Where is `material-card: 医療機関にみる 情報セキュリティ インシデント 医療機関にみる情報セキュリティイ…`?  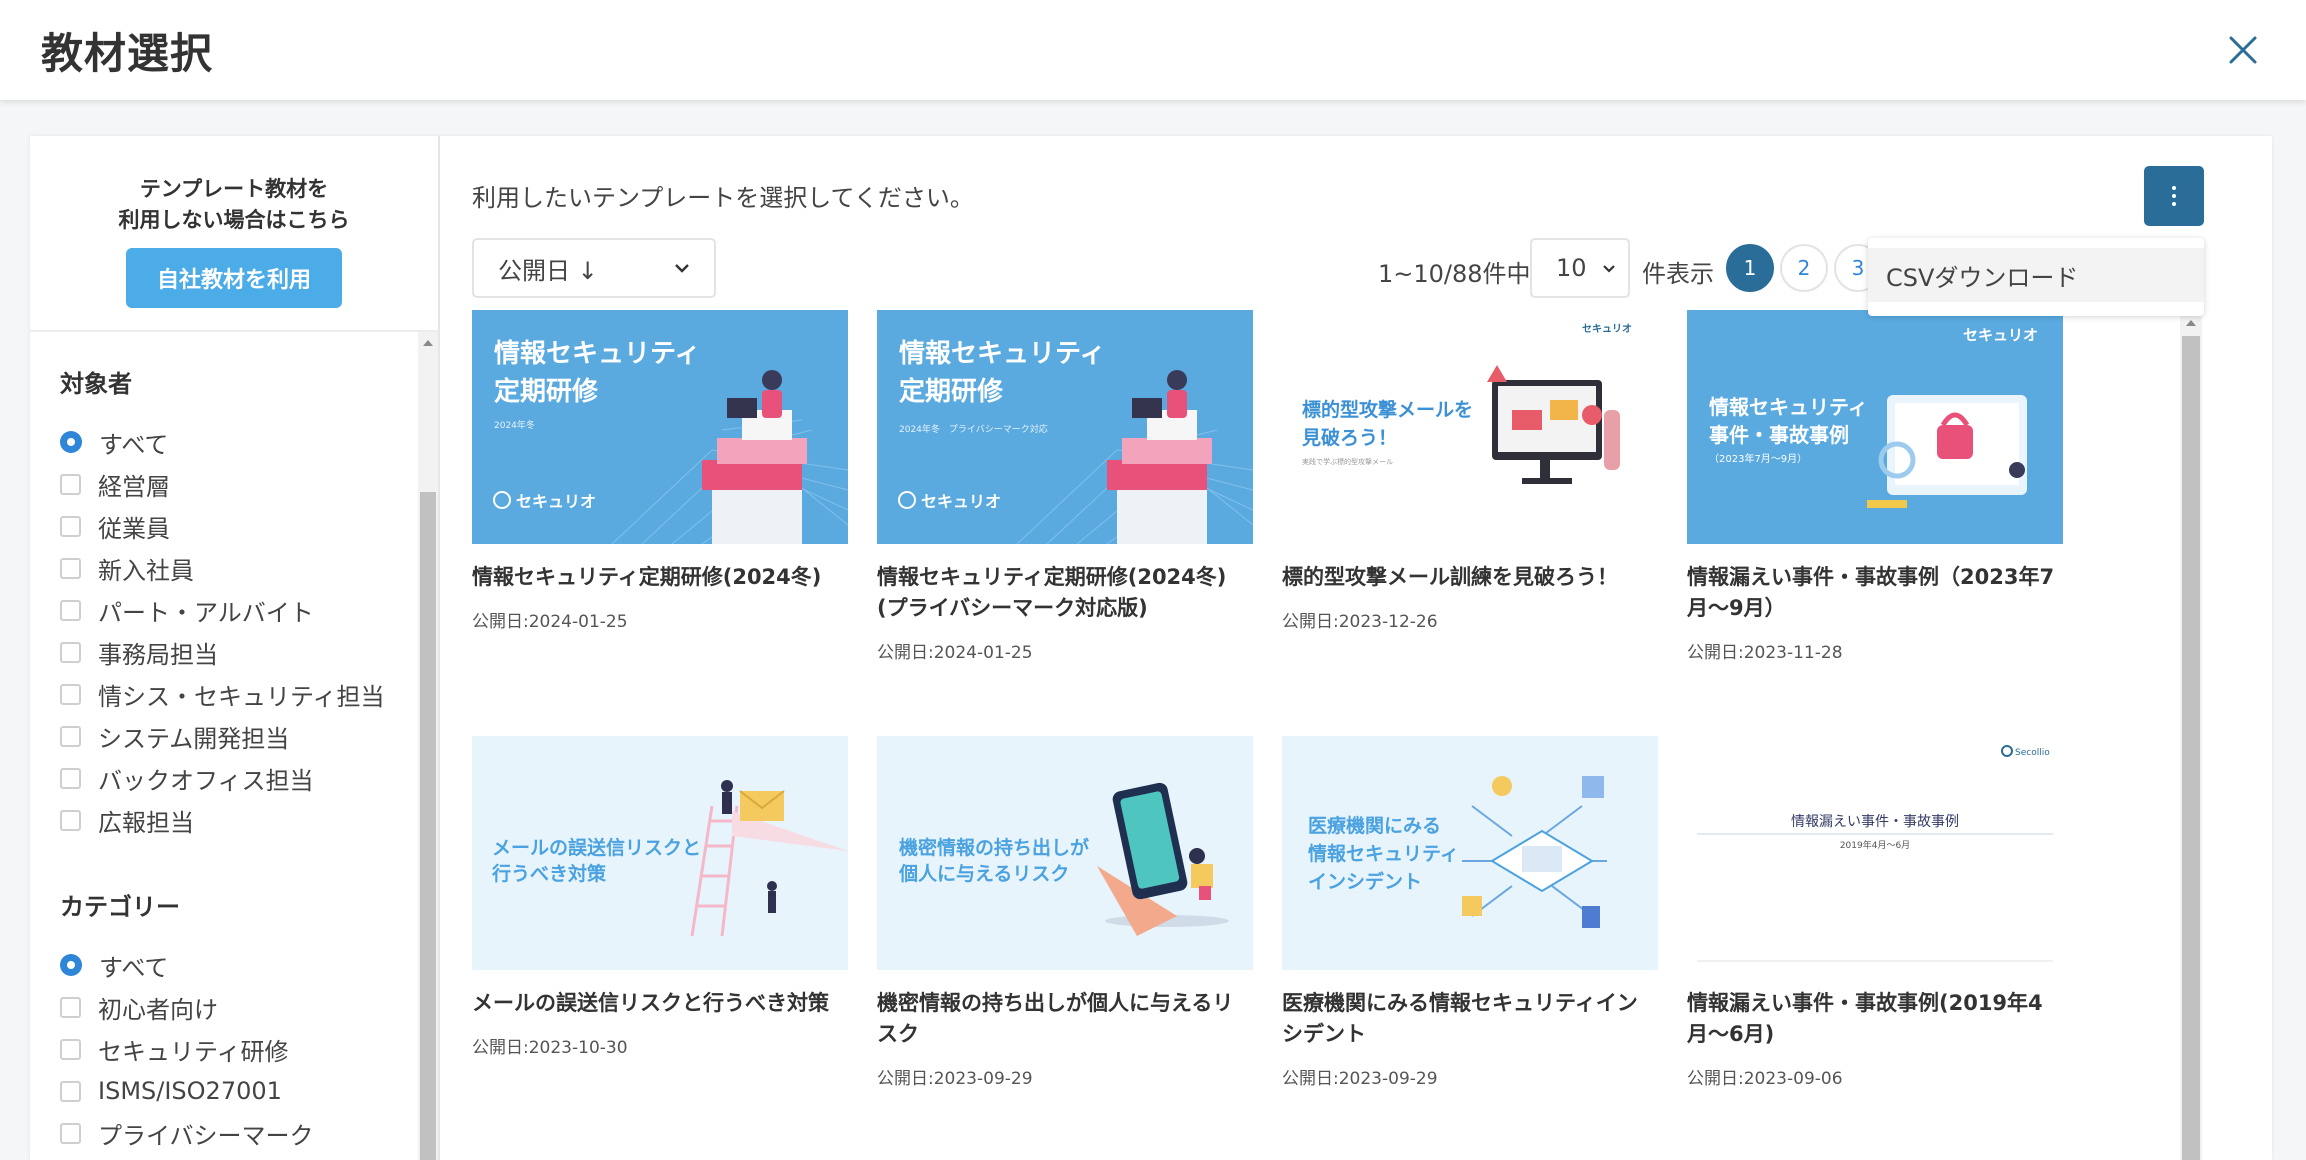
material-card: 医療機関にみる 情報セキュリティ インシデント 医療機関にみる情報セキュリティイ… is located at coordinates (1470, 912).